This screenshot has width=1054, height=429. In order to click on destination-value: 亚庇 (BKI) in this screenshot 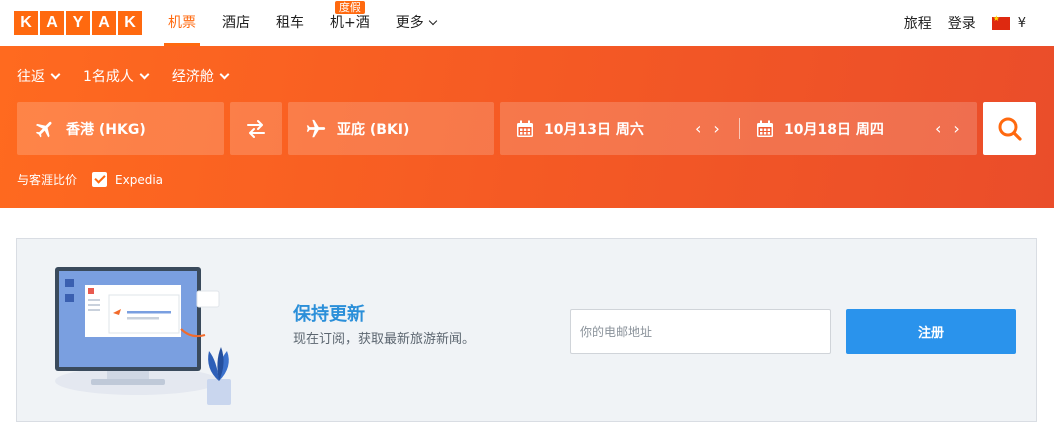, I will do `click(373, 129)`.